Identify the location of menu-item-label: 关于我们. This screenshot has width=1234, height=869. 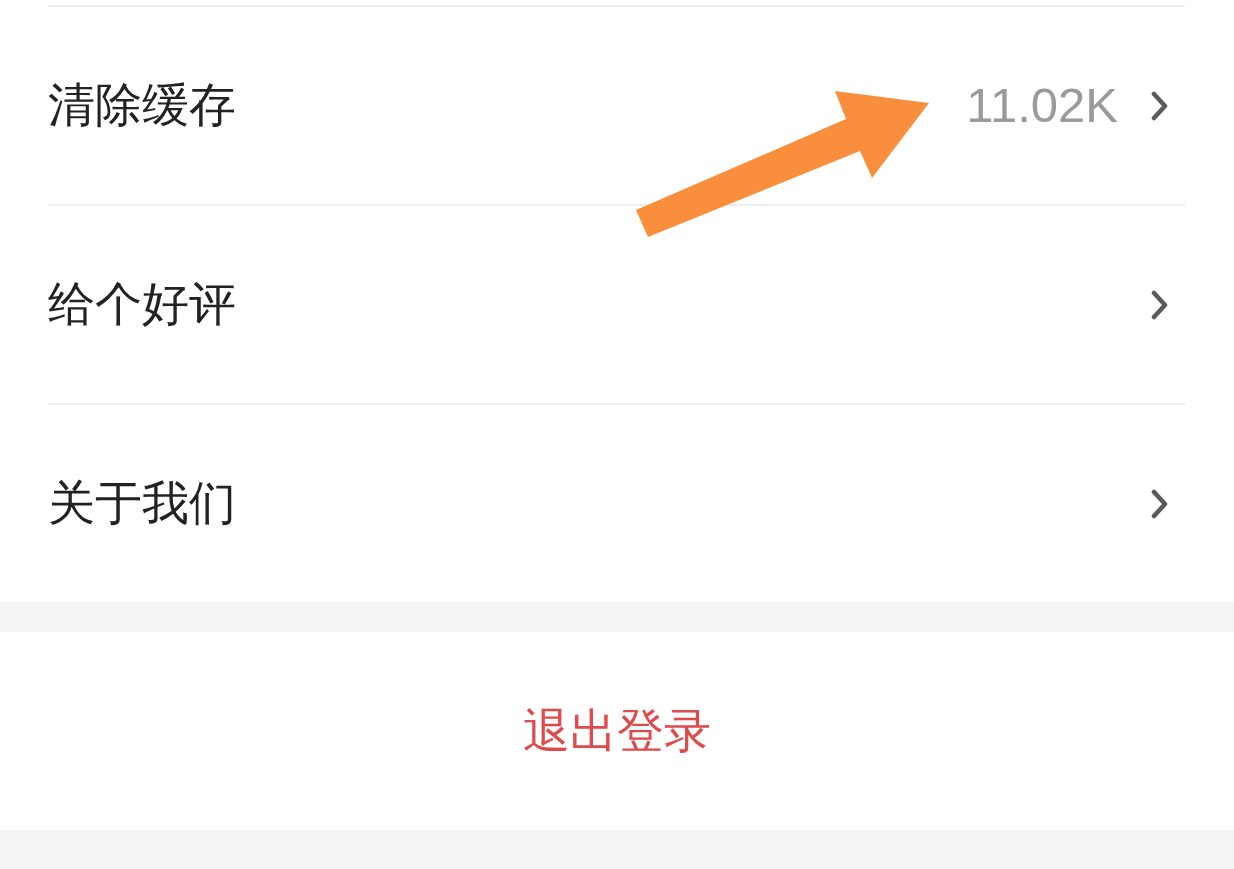
(142, 503).